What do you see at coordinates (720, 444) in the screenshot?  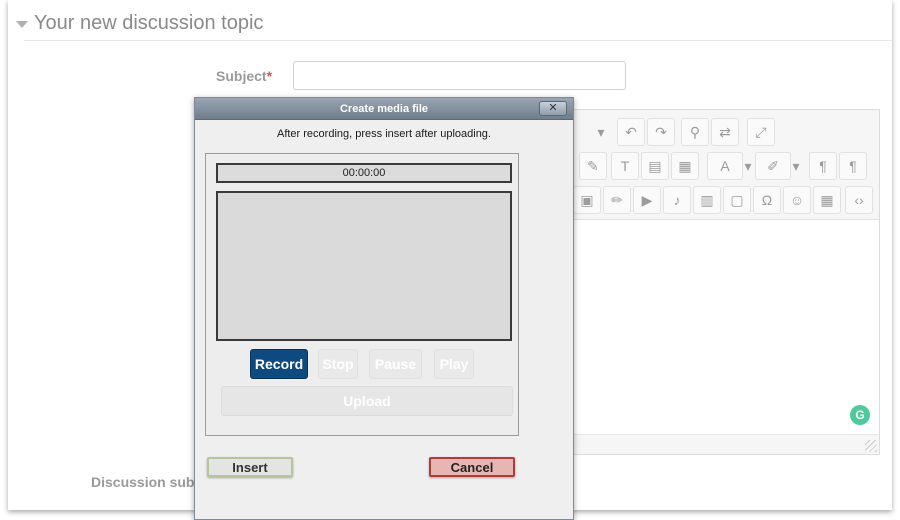 I see `editor-statusbar` at bounding box center [720, 444].